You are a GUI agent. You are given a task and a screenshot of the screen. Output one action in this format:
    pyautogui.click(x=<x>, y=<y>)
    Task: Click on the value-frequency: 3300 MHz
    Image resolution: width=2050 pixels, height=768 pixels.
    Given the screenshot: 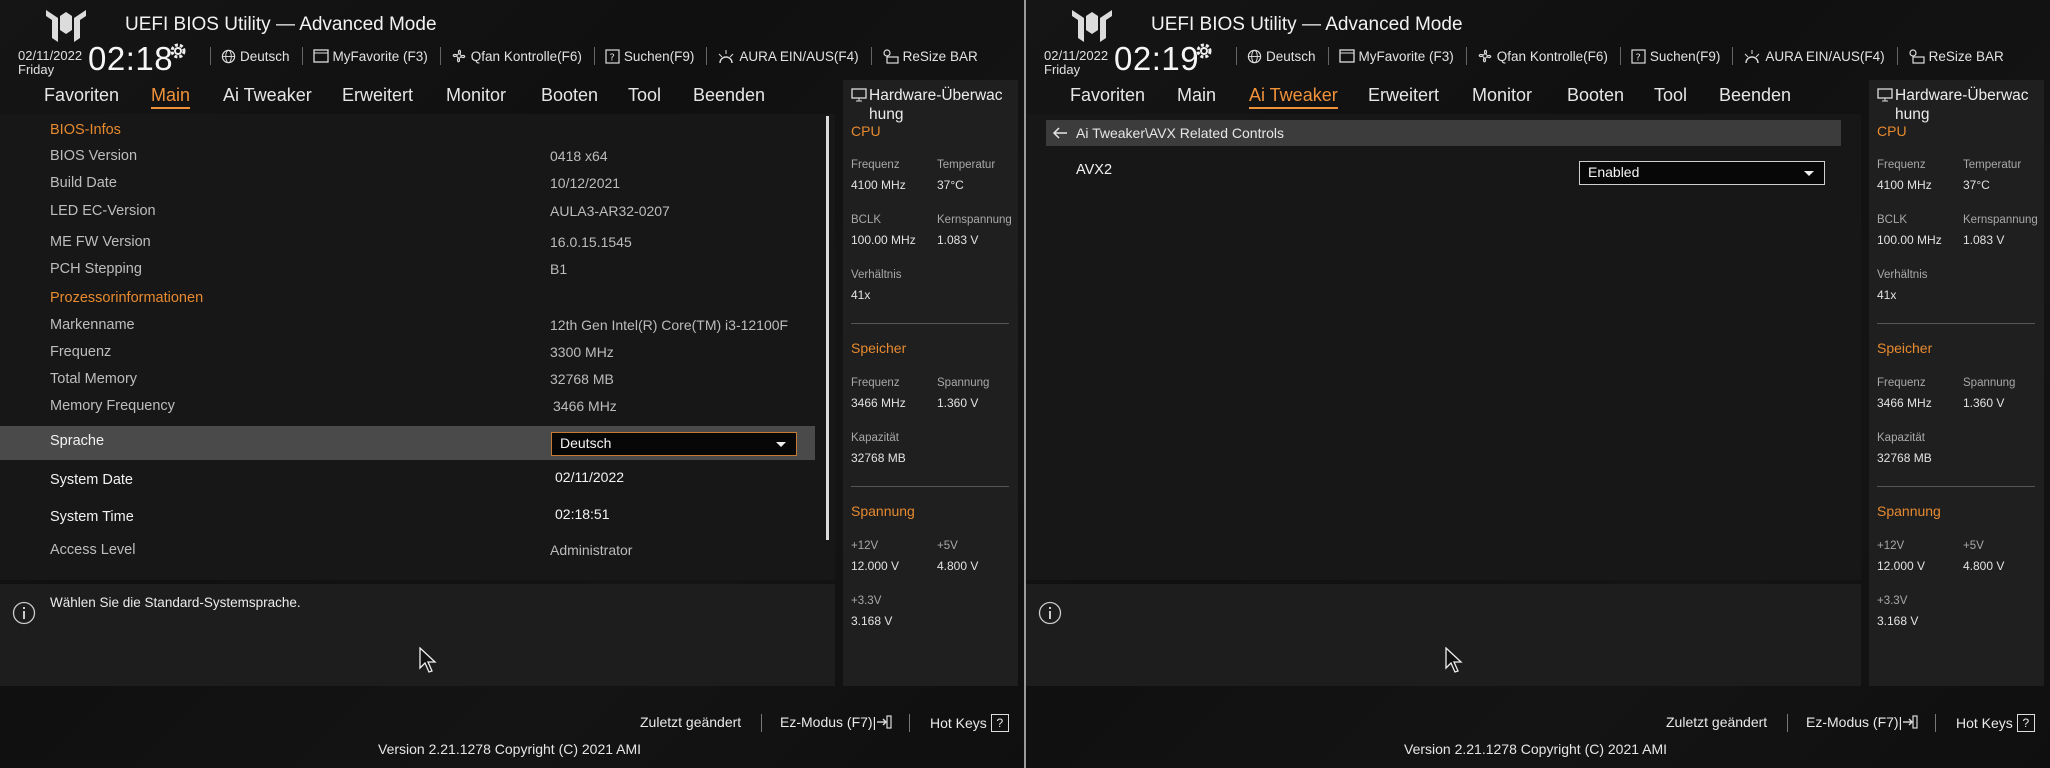 What is the action you would take?
    pyautogui.click(x=582, y=352)
    